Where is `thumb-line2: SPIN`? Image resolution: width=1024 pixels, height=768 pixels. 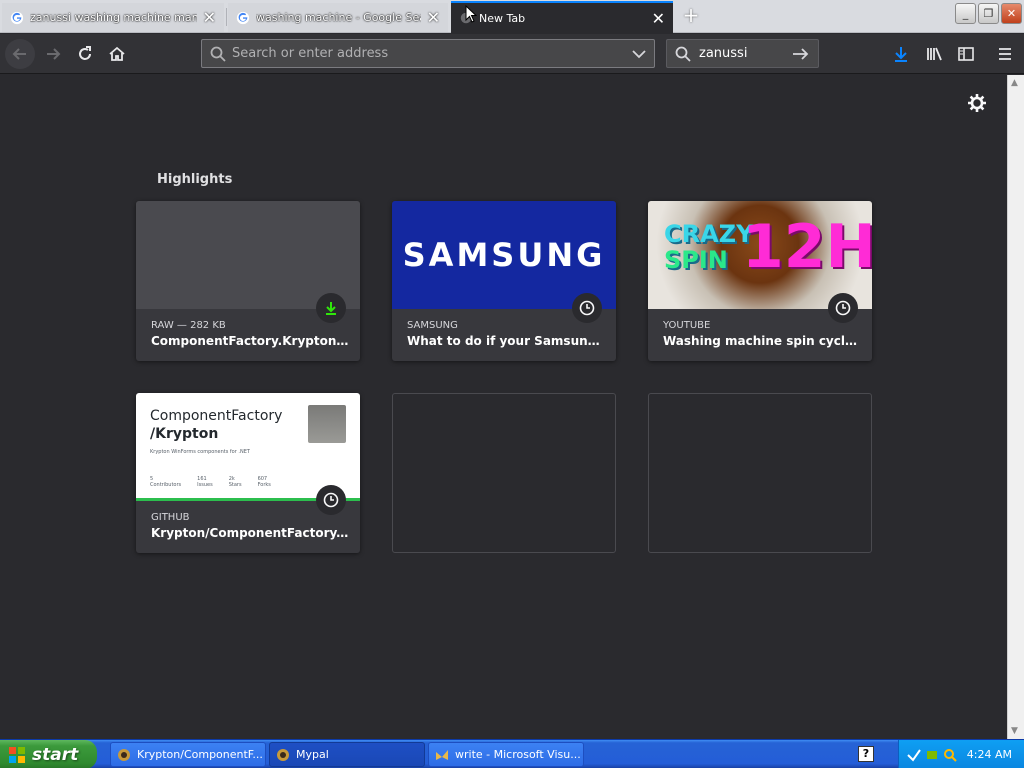
thumb-line2: SPIN is located at coordinates (696, 260).